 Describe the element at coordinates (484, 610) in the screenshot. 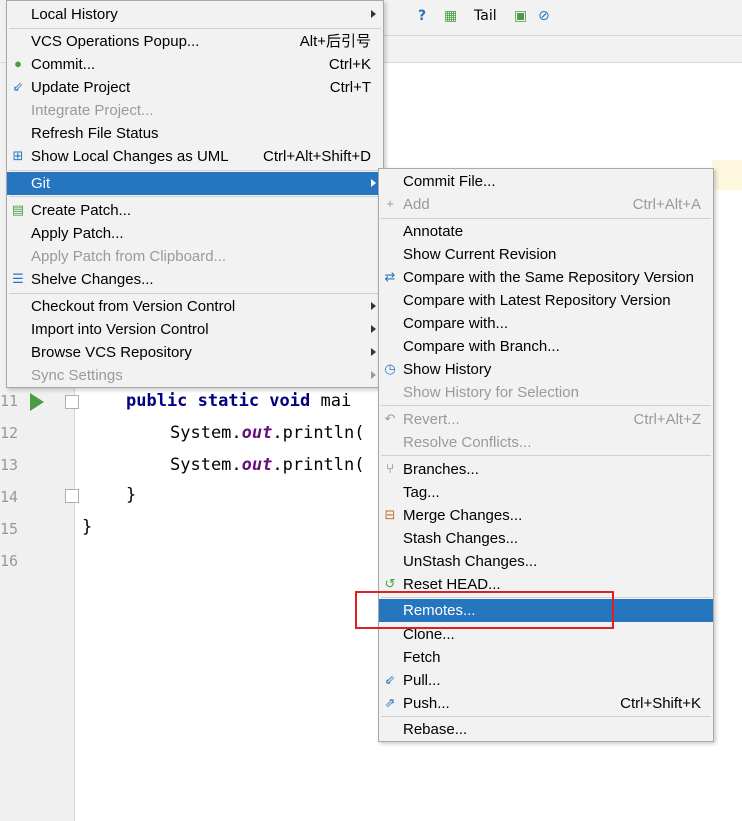

I see `annotation-highlight-box` at that location.